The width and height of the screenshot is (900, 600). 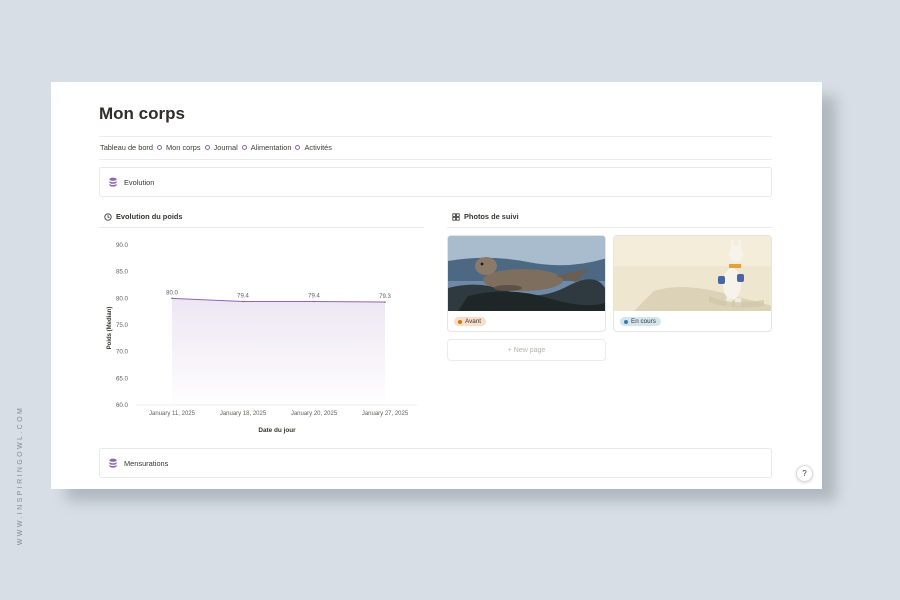 I want to click on clock-icon, so click(x=108, y=216).